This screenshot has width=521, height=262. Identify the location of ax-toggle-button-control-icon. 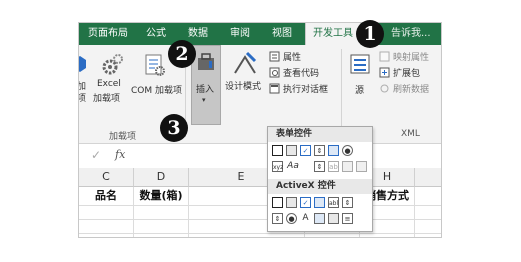
(333, 218).